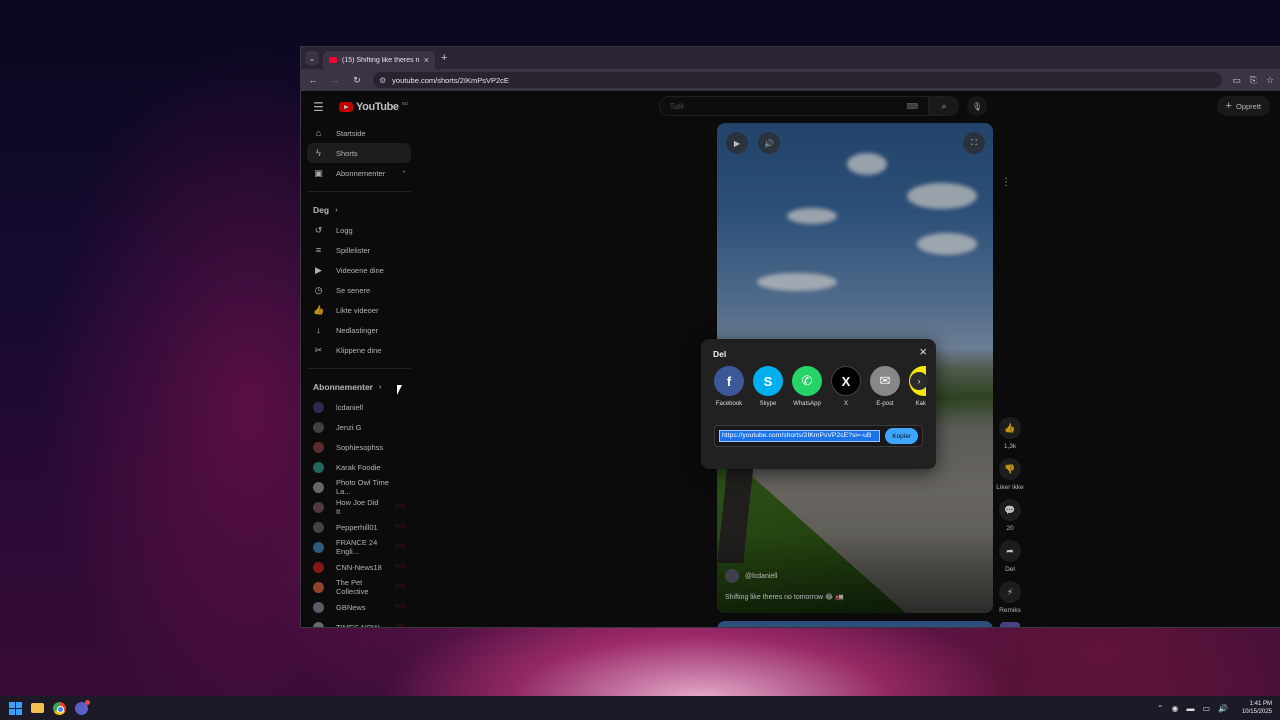  Describe the element at coordinates (82, 707) in the screenshot. I see `chat-app-icon` at that location.